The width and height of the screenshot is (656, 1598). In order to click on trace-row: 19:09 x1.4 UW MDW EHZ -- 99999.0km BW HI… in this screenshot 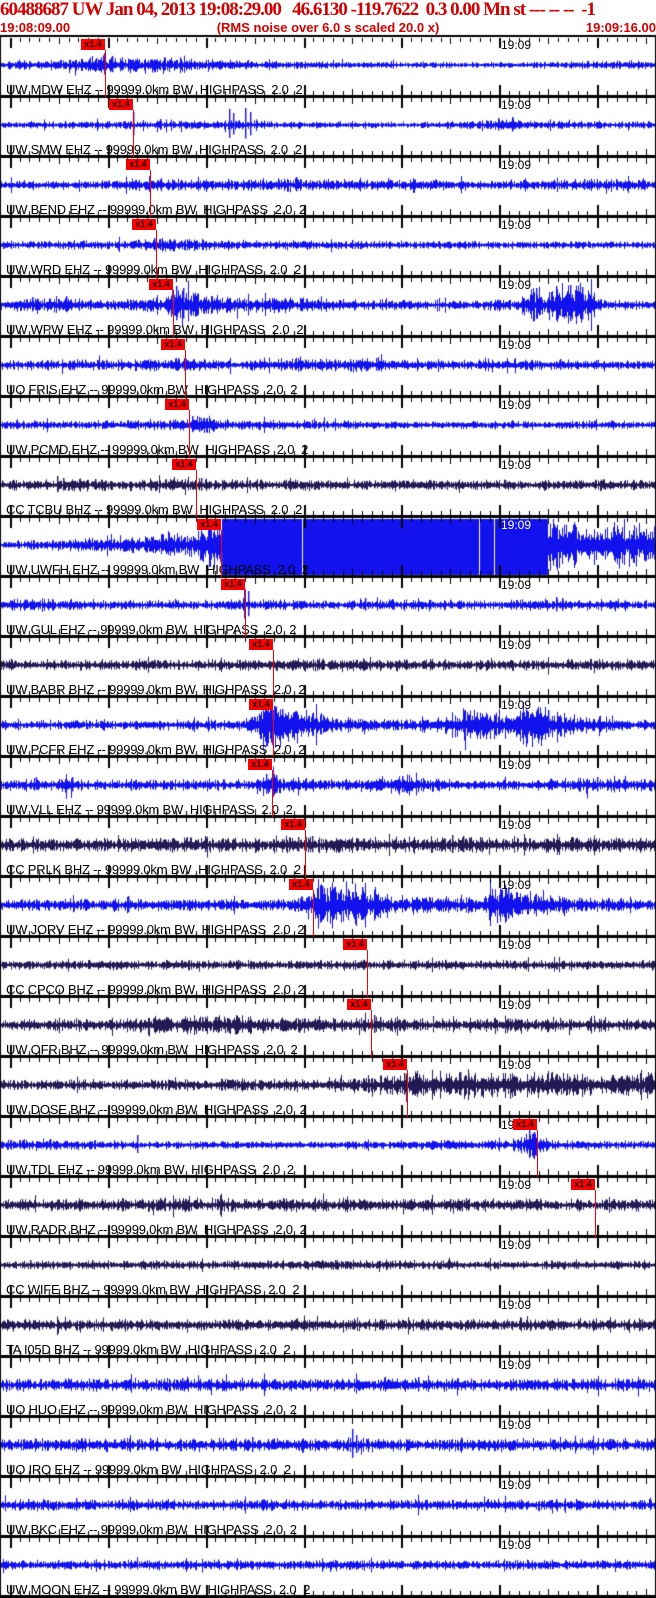, I will do `click(328, 67)`.